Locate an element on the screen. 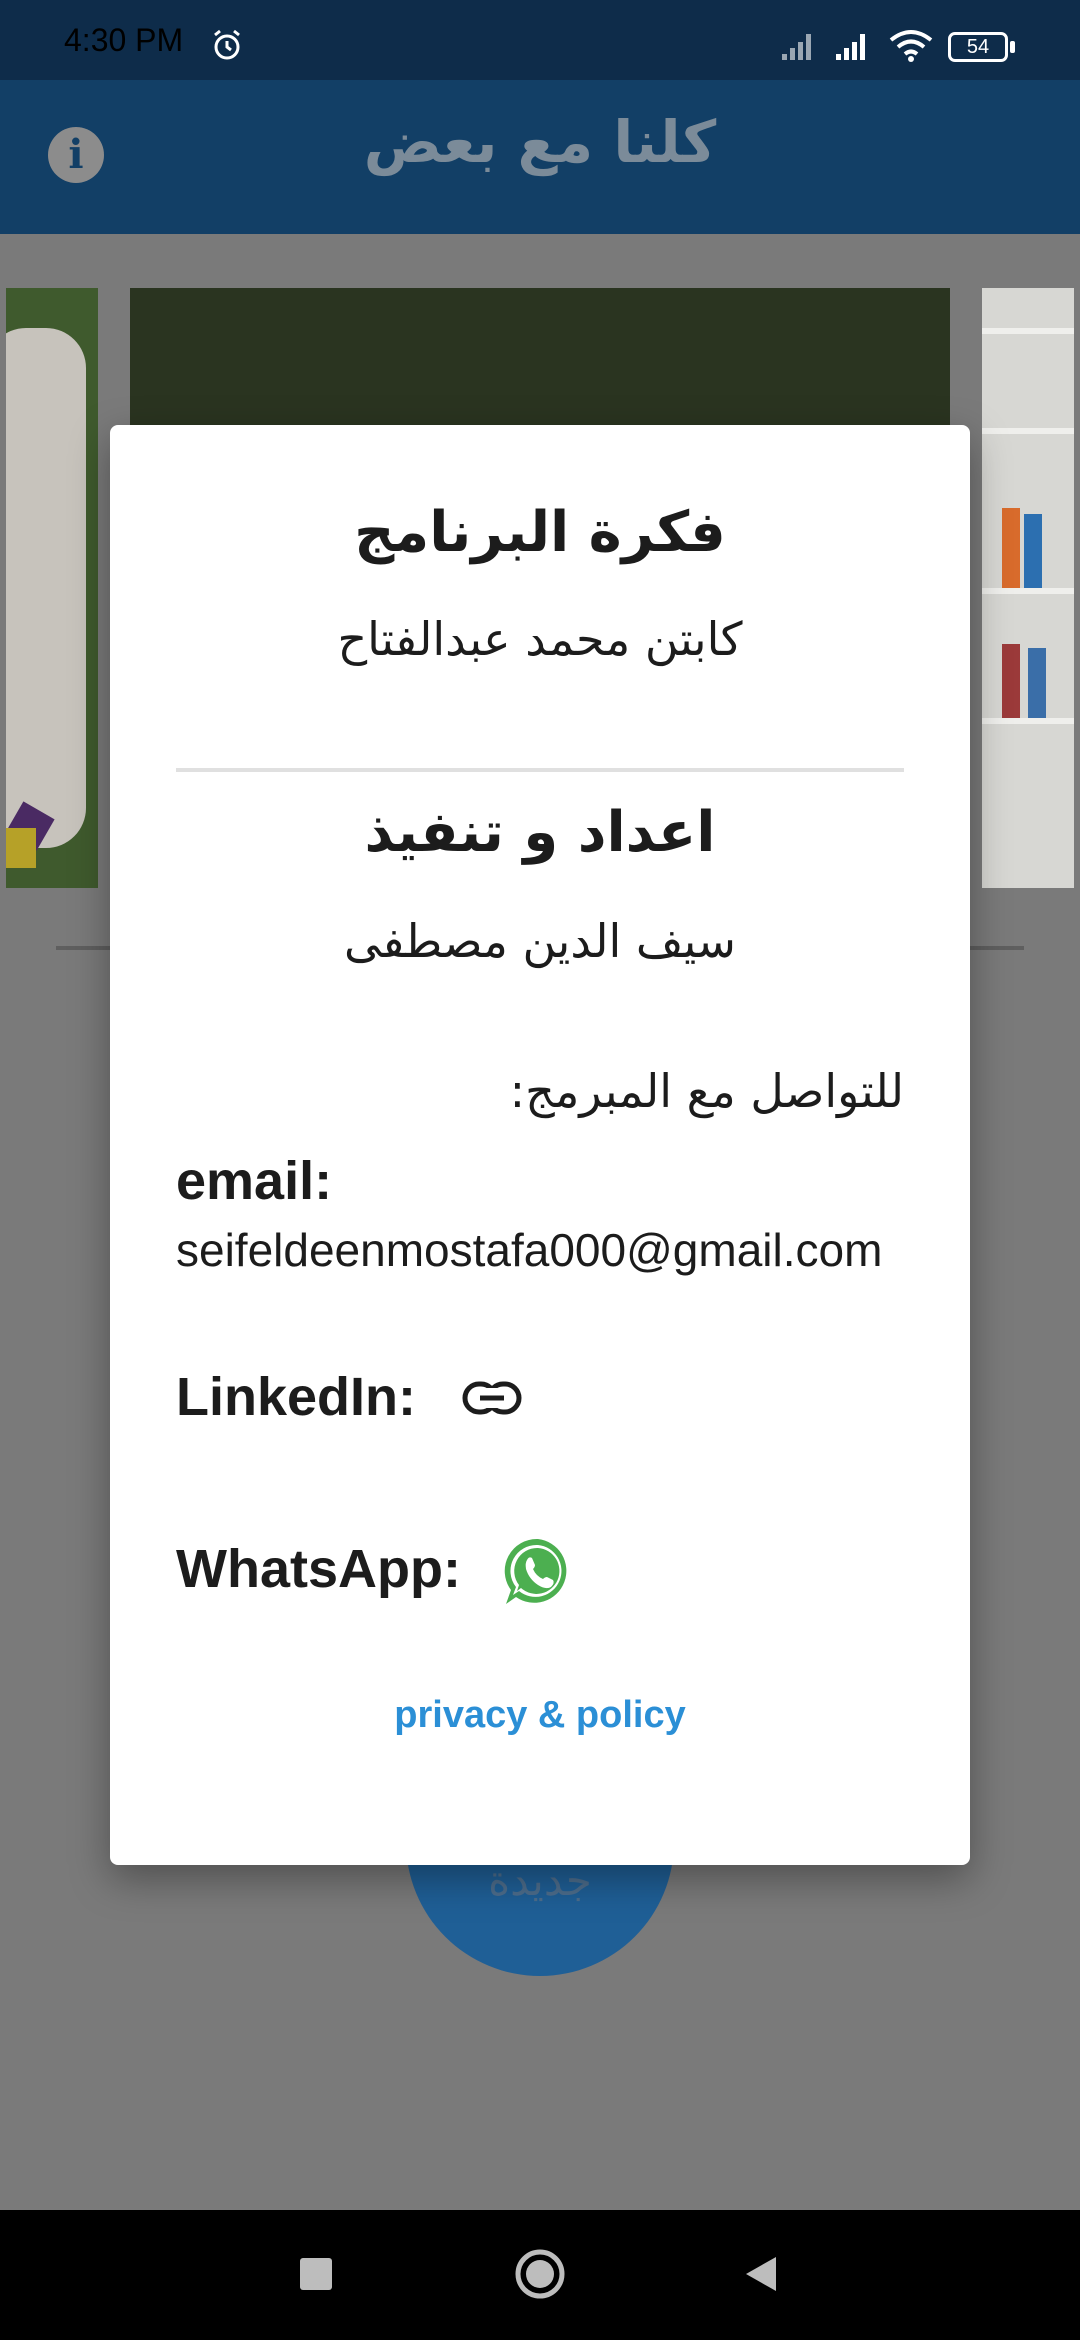  home-button is located at coordinates (540, 2274).